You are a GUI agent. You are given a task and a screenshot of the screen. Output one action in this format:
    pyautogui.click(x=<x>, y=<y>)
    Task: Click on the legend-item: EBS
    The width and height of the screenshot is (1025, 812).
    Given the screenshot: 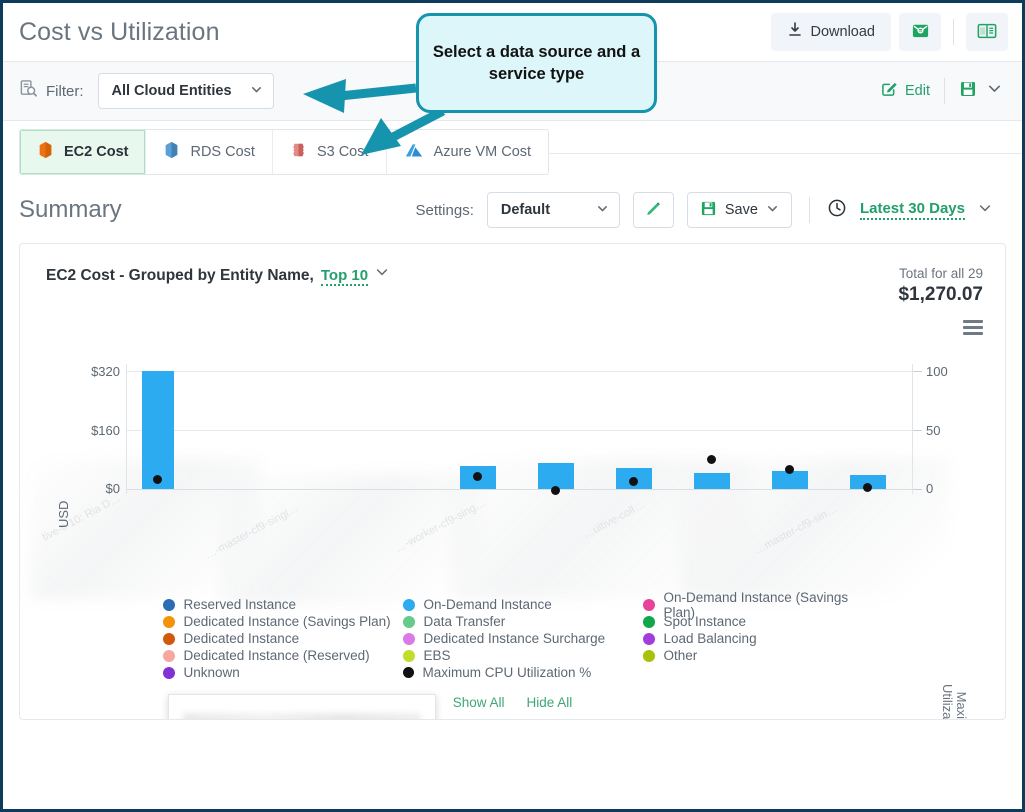 What is the action you would take?
    pyautogui.click(x=522, y=655)
    